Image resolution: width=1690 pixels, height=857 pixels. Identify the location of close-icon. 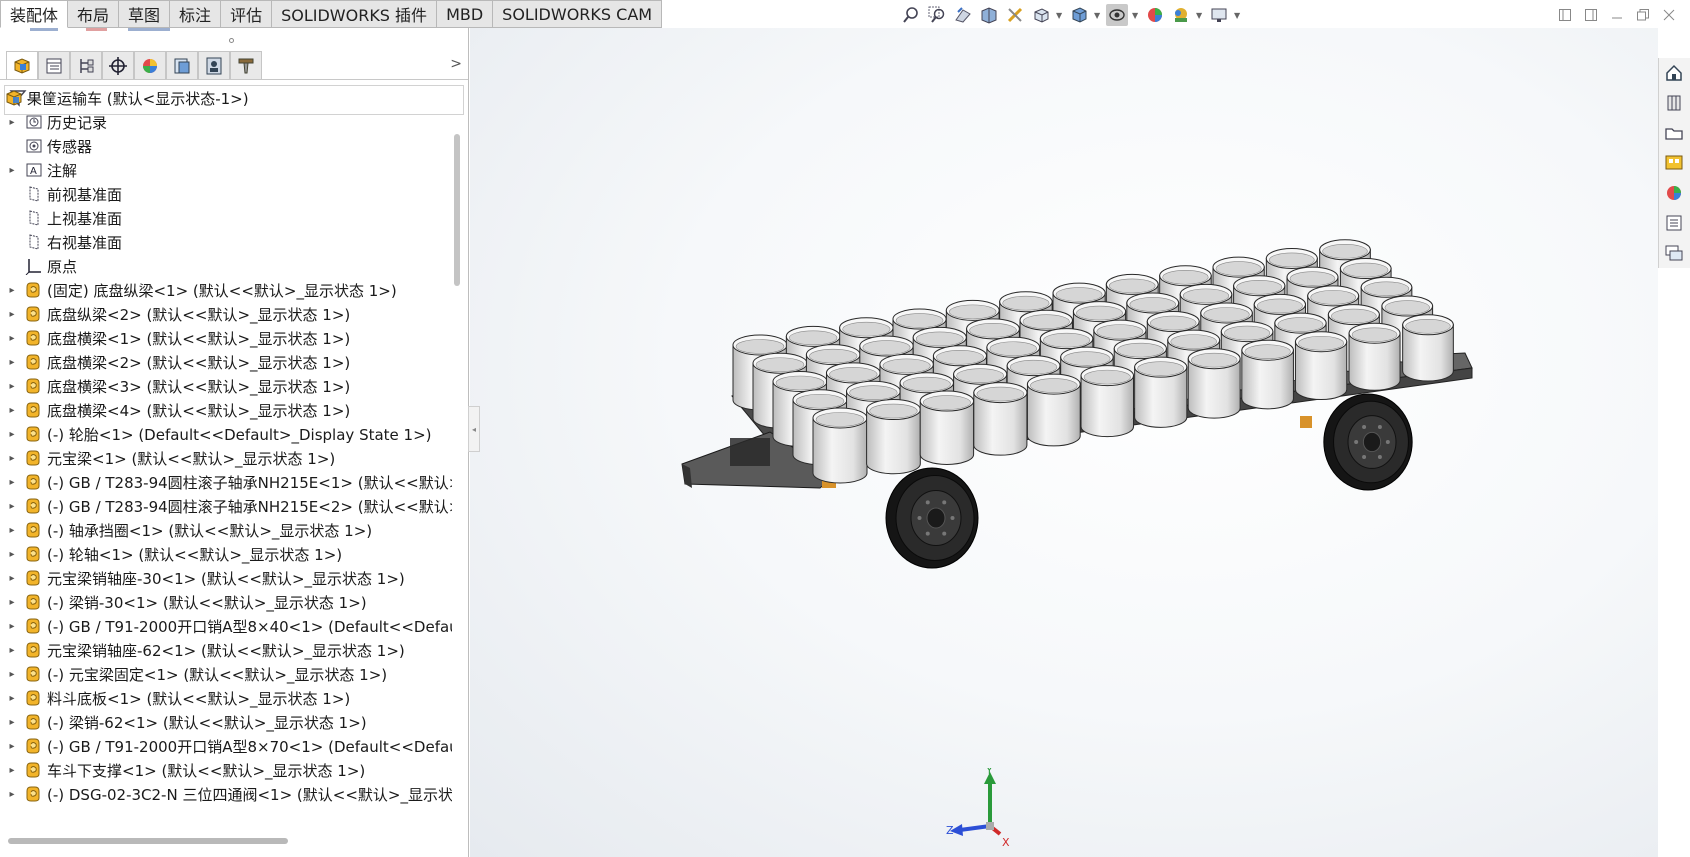
(1669, 15).